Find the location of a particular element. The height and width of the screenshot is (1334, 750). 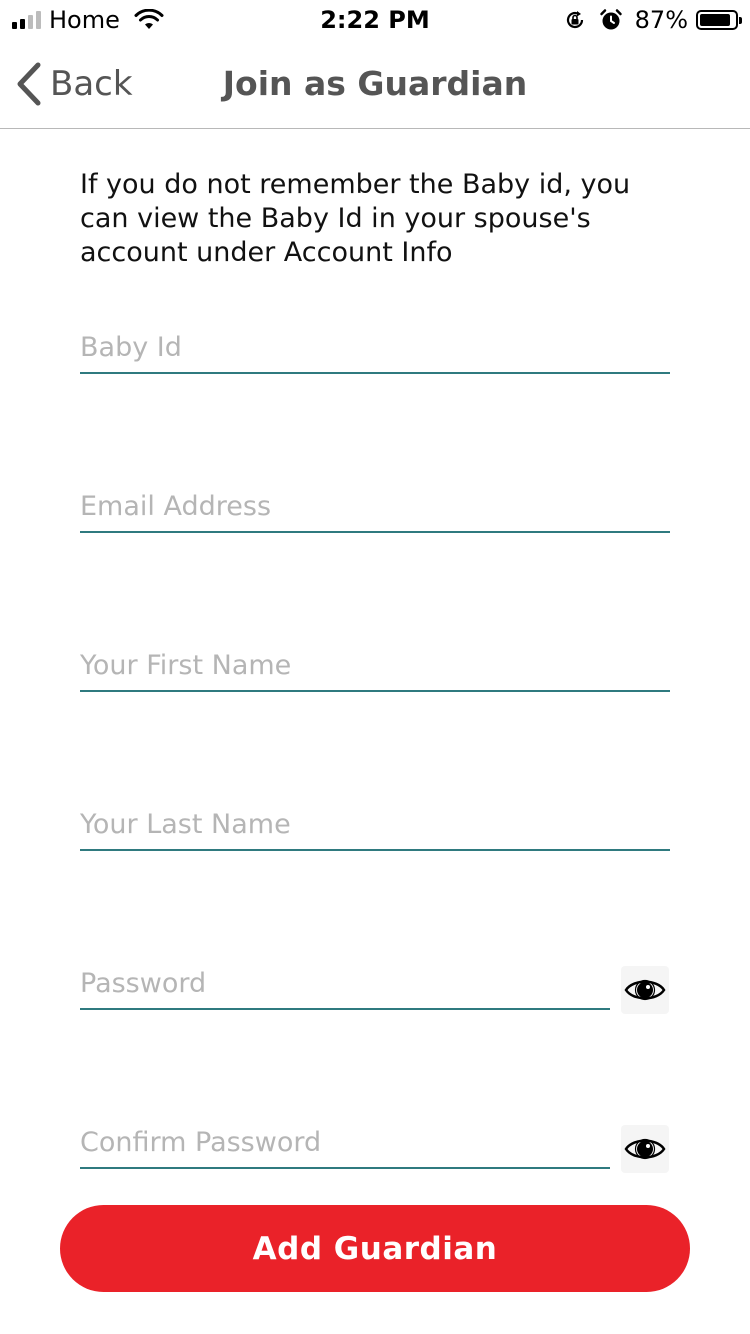

battery-icon is located at coordinates (719, 20).